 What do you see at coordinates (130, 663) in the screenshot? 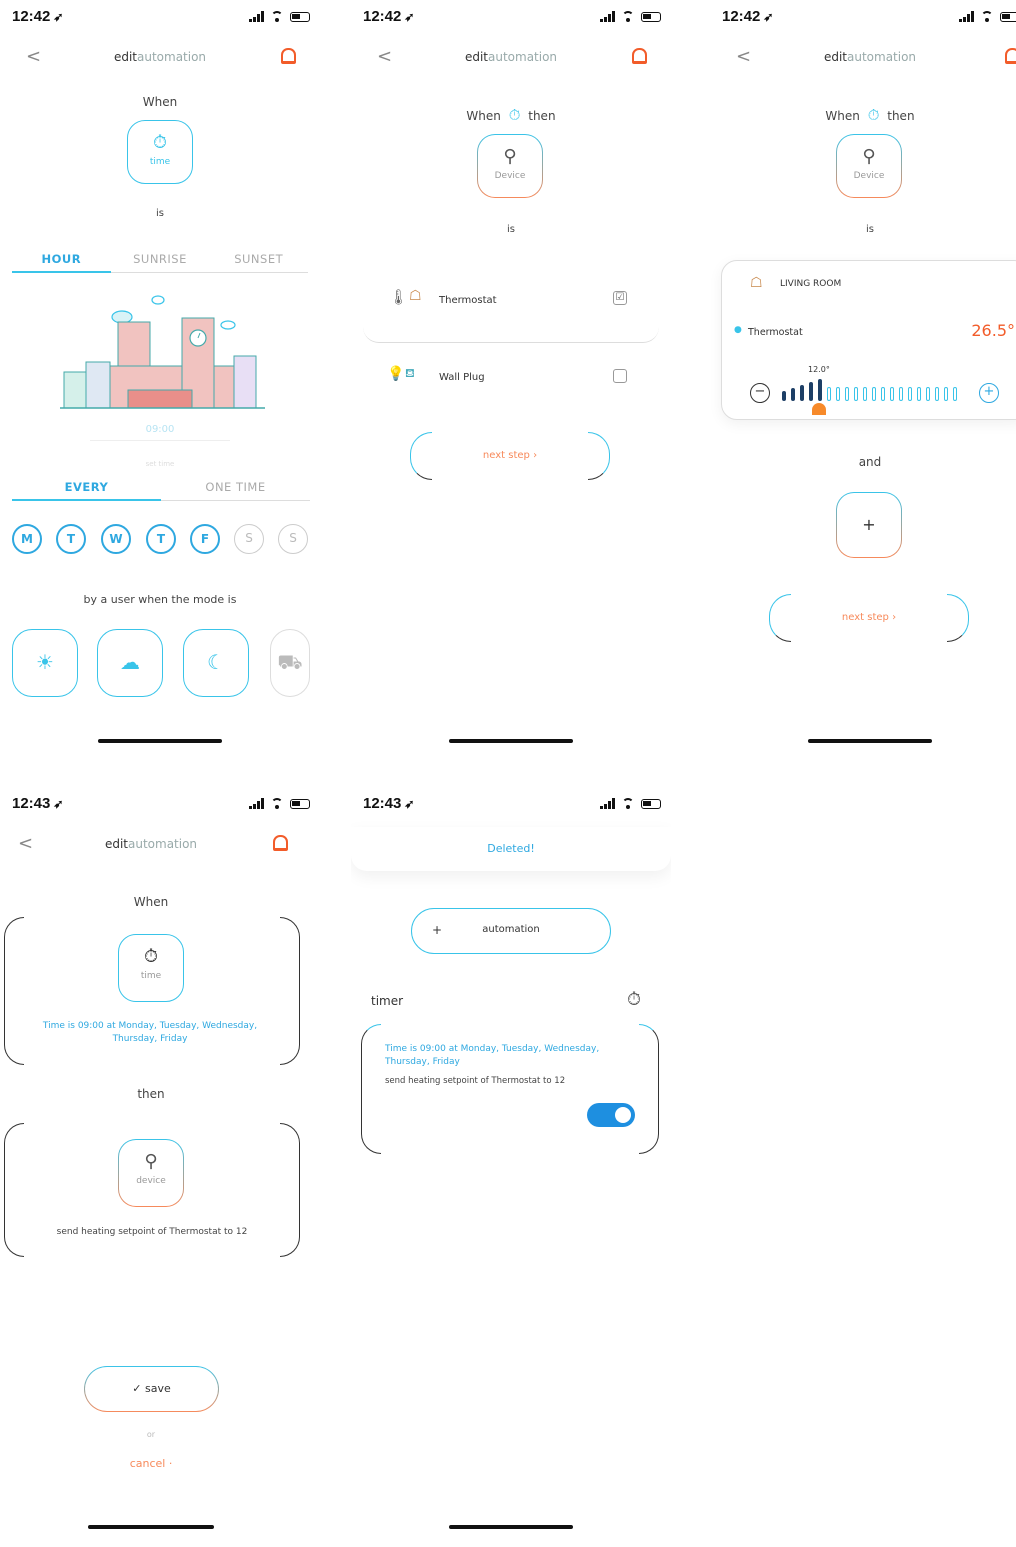
I see `mode-away: ☁` at bounding box center [130, 663].